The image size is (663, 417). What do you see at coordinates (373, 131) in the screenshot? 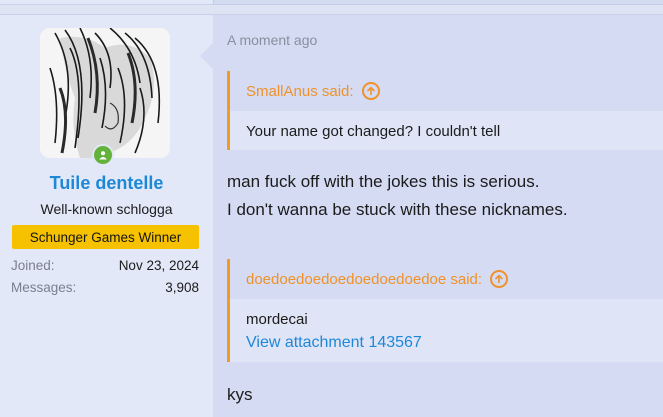
I see `quote-text: Your name got changed? I couldn't tell` at bounding box center [373, 131].